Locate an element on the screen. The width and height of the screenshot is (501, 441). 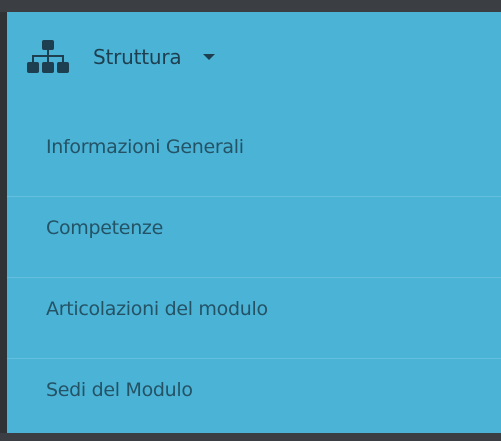
bottom-dark-bar is located at coordinates (250, 437).